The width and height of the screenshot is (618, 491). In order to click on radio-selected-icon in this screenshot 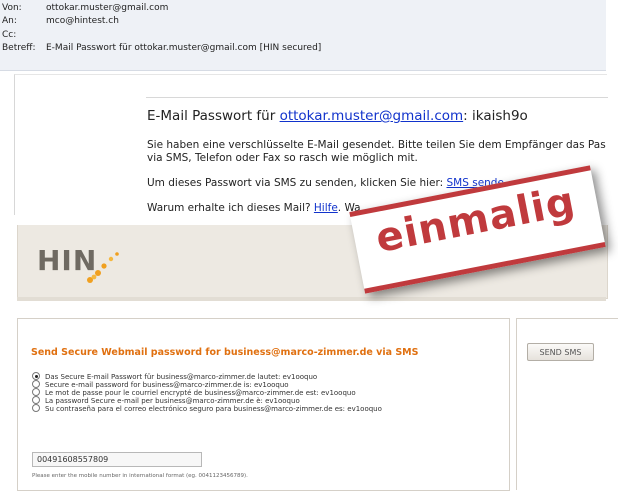, I will do `click(36, 376)`.